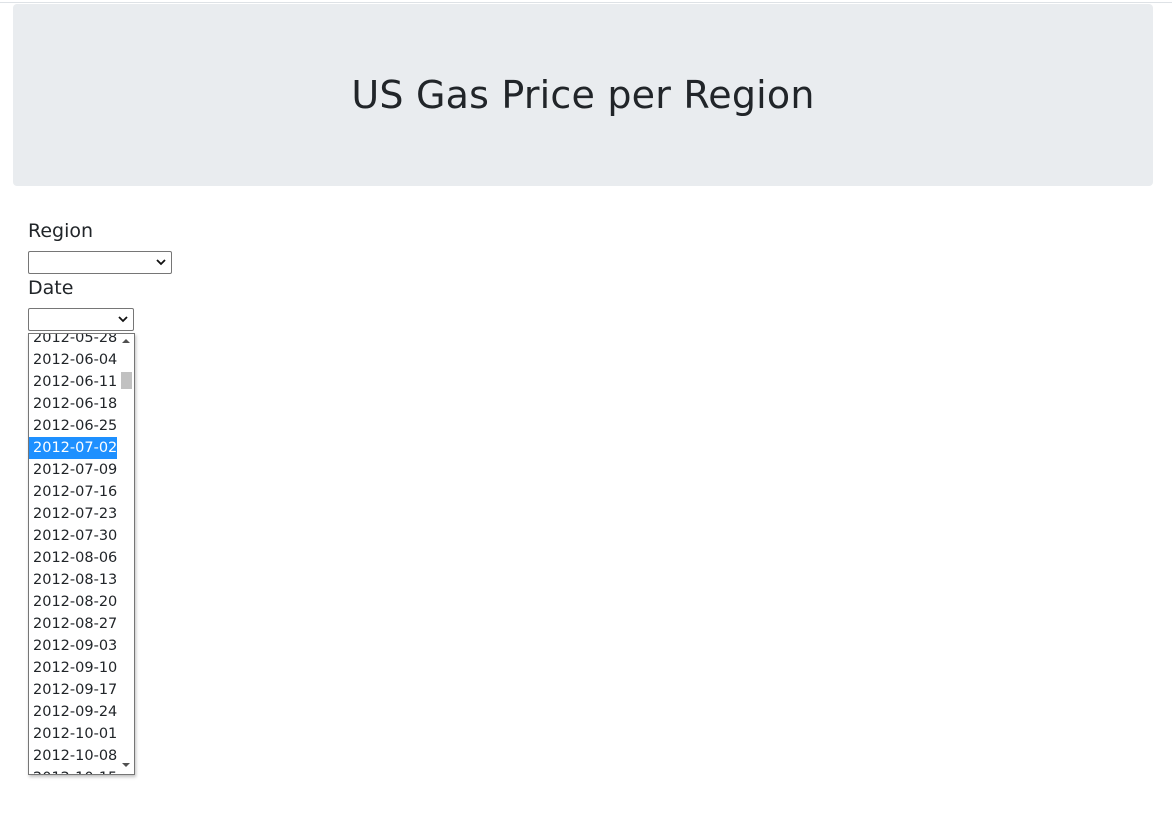 The width and height of the screenshot is (1172, 820). What do you see at coordinates (73, 536) in the screenshot?
I see `date-option: 2012-07-30` at bounding box center [73, 536].